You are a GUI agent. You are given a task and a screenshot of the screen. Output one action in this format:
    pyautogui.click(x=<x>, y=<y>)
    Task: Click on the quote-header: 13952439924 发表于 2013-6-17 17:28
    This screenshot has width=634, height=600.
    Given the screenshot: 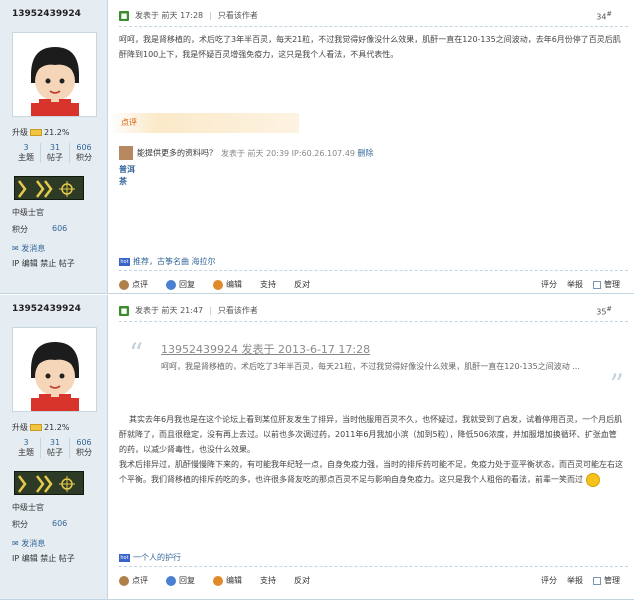 What is the action you would take?
    pyautogui.click(x=265, y=349)
    